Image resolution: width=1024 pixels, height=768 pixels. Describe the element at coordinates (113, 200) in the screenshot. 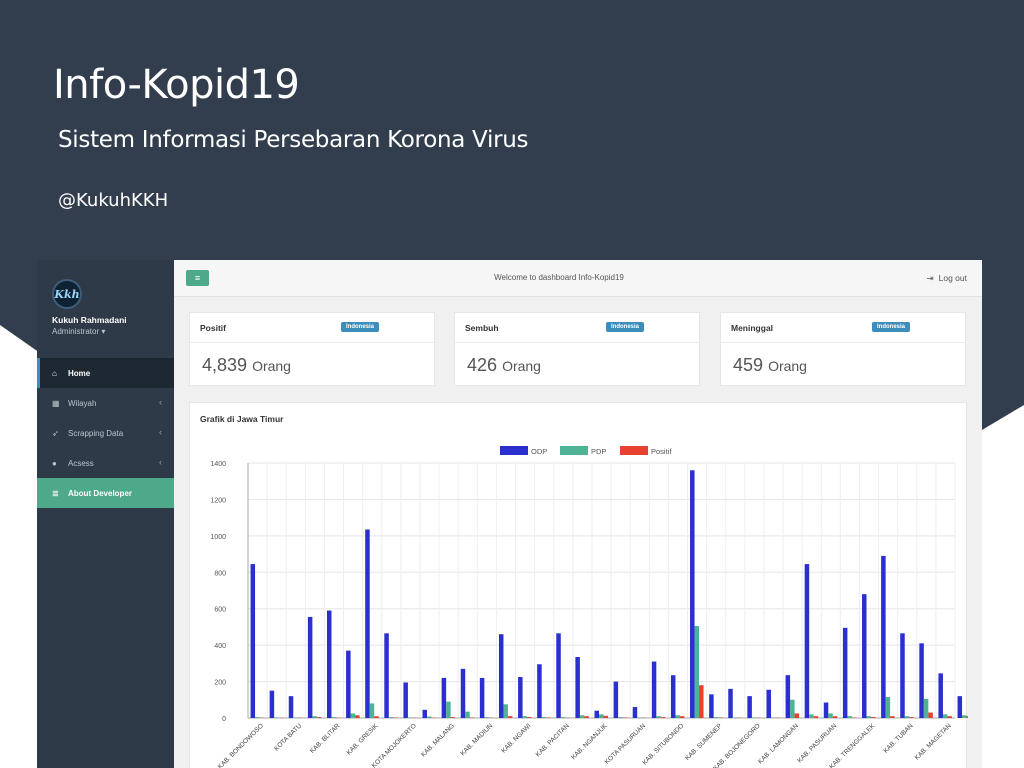

I see `hero-handle: @KukuhKKH` at that location.